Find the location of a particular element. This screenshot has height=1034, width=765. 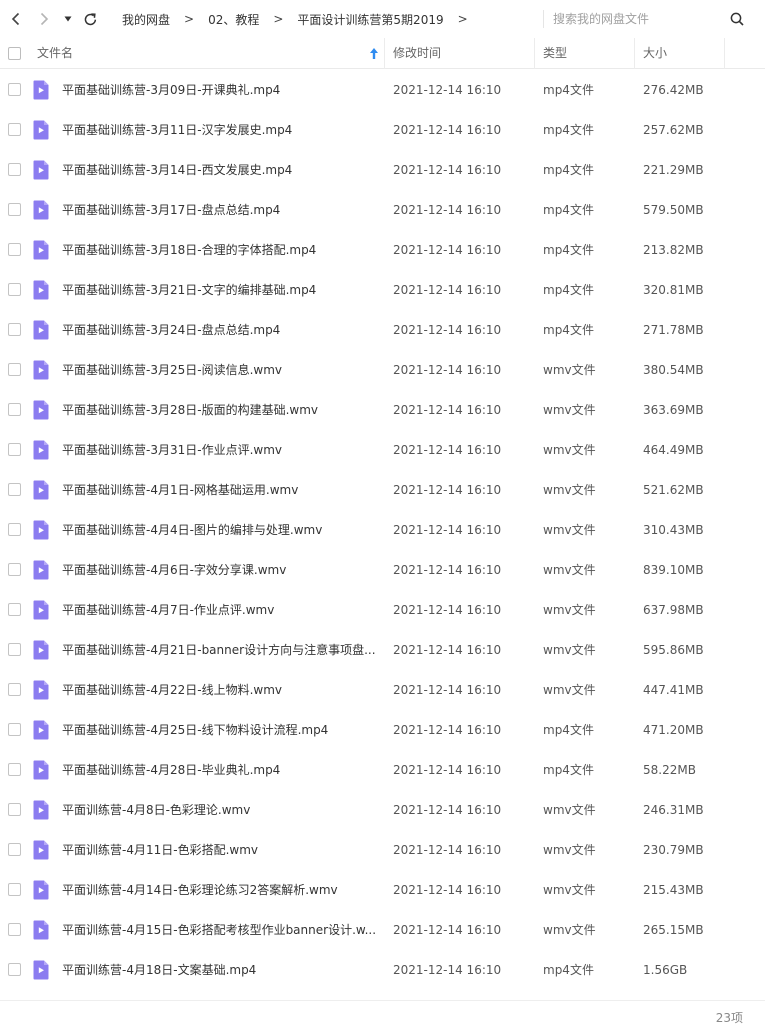

file-name: 平面基础训练营-3月28日-版面的构建基础.wmv is located at coordinates (221, 410).